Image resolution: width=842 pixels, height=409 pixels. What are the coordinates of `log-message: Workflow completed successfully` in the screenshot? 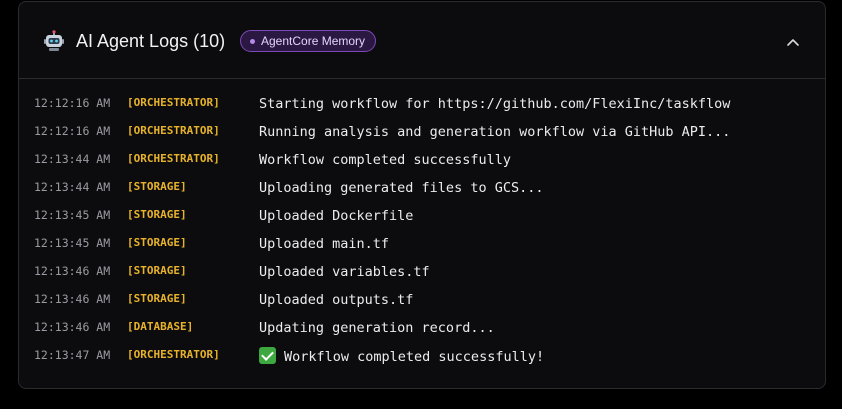 It's located at (385, 160).